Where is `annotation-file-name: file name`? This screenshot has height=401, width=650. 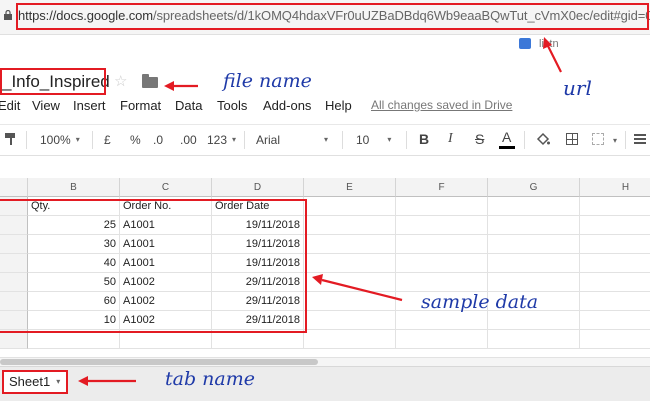 annotation-file-name: file name is located at coordinates (267, 81).